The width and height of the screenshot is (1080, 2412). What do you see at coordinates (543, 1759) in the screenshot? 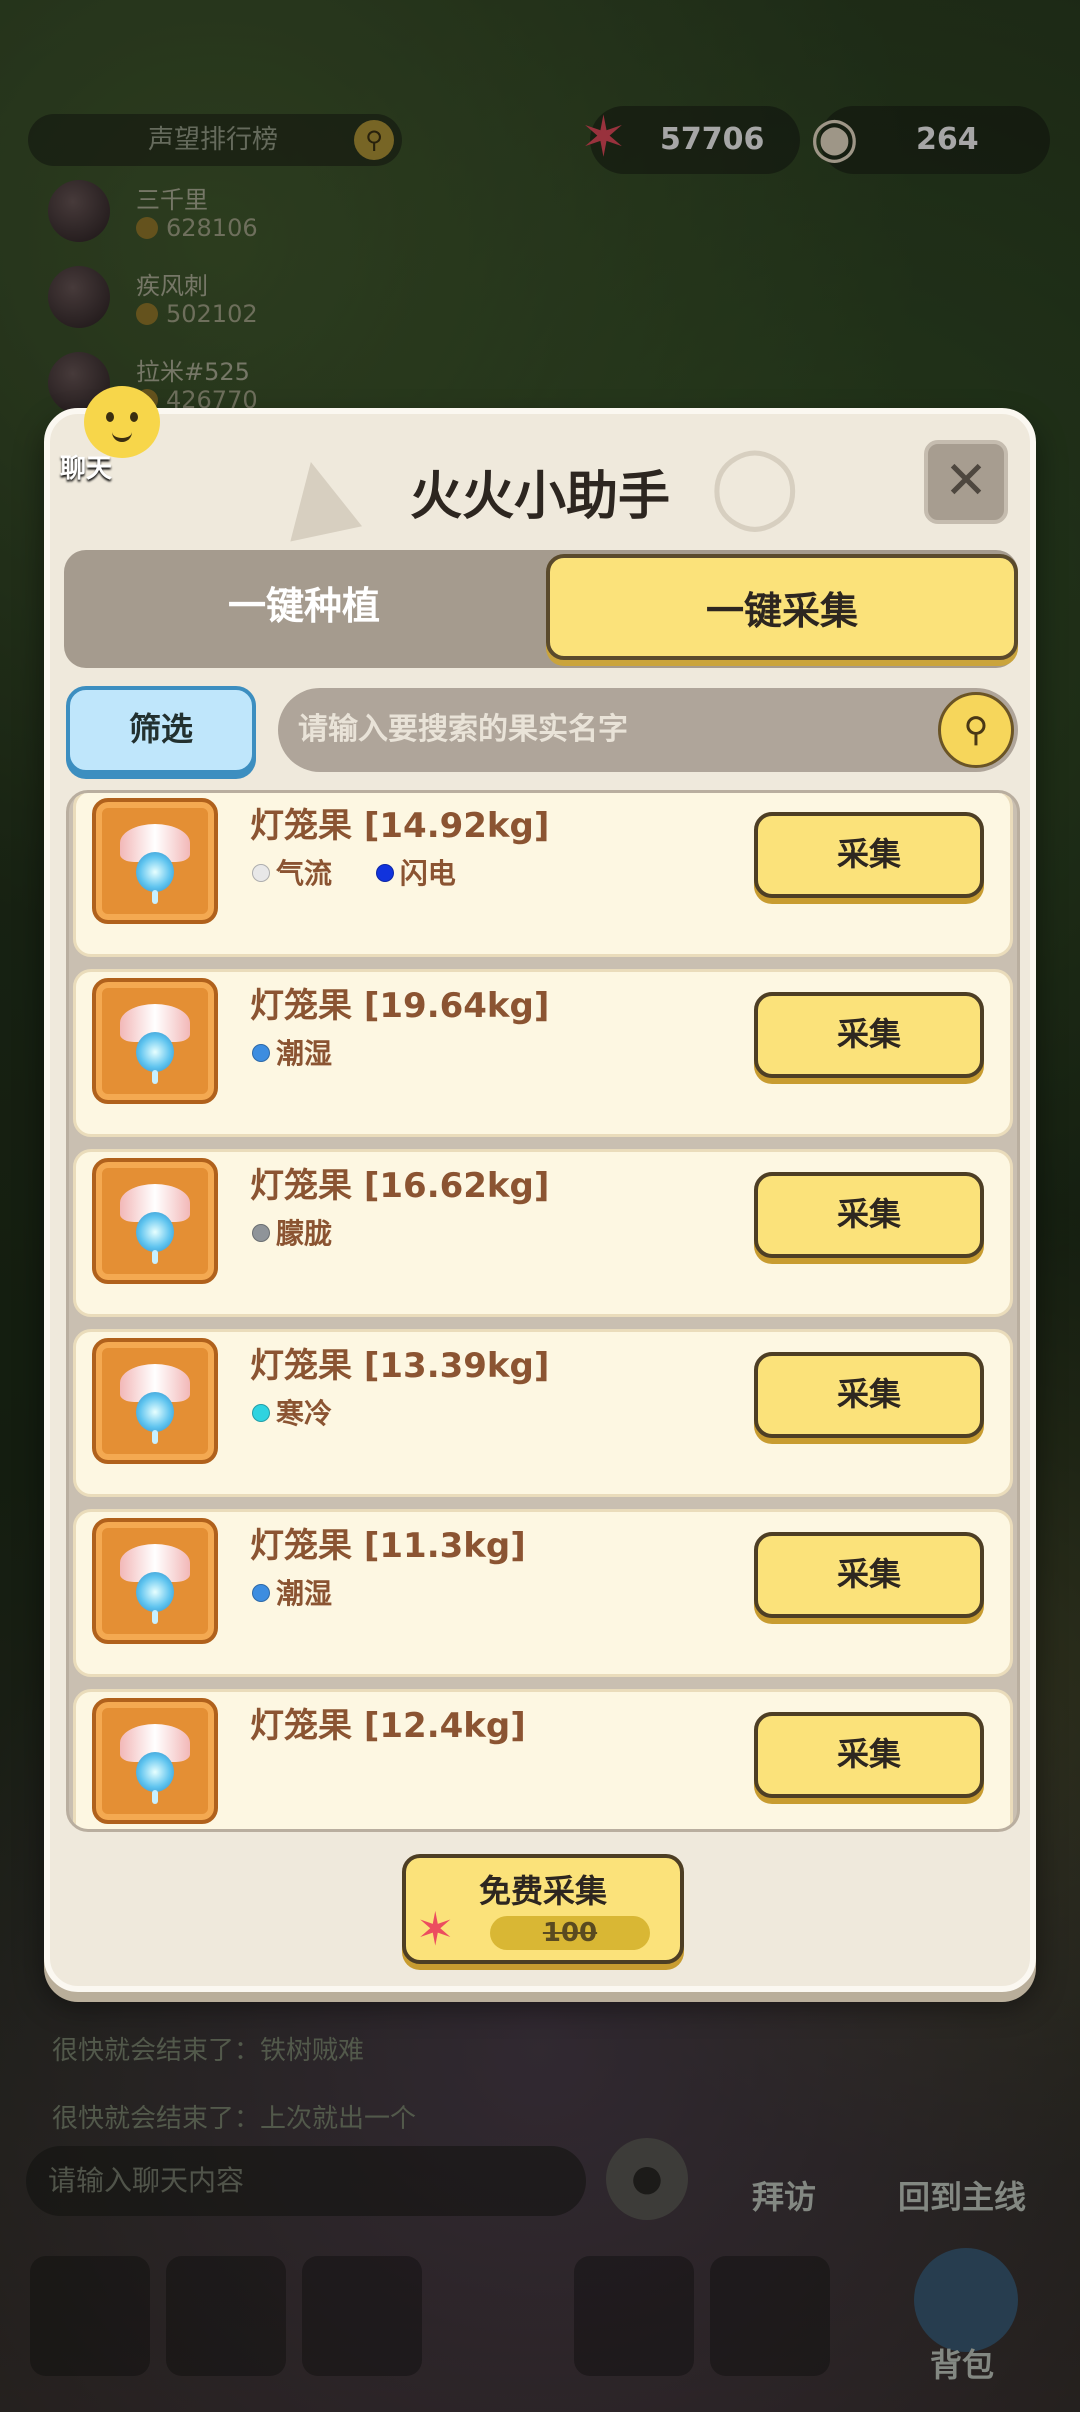
I see `list-item: 灯笼果 [12.4kg] 采集` at bounding box center [543, 1759].